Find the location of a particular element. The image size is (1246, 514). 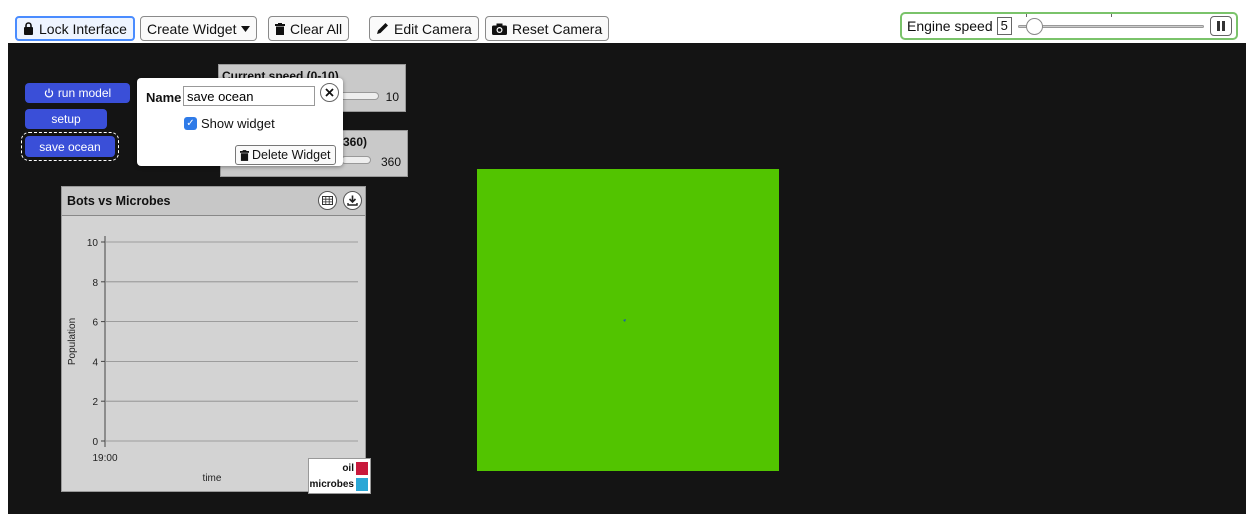

show-widget-label: Show widget is located at coordinates (238, 123).